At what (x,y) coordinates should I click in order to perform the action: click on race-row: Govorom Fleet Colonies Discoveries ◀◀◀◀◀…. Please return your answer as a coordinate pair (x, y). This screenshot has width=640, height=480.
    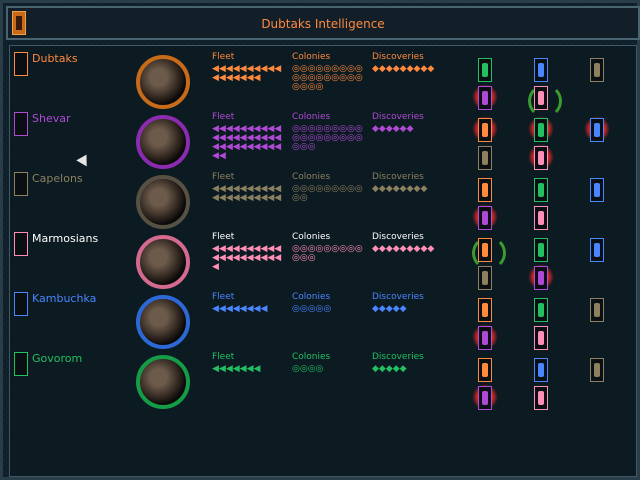
    Looking at the image, I should click on (323, 380).